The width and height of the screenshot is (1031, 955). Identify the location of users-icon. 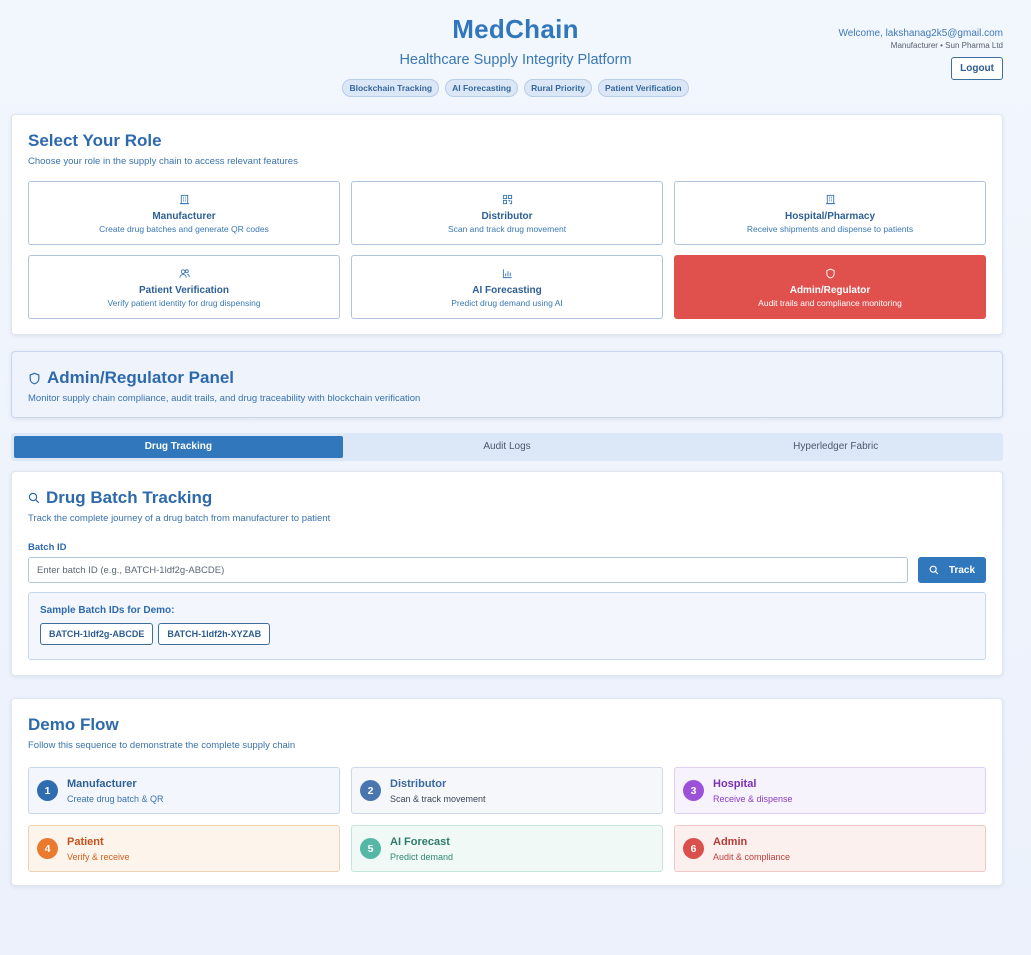
(184, 273).